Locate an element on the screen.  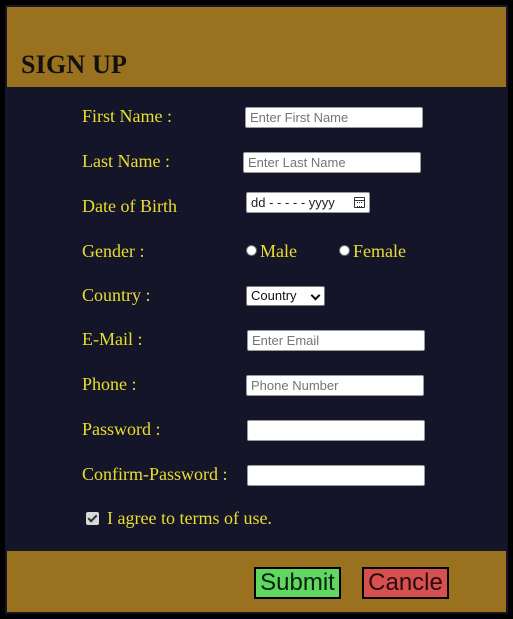
confirm-password-label: Confirm-Password : is located at coordinates (155, 474).